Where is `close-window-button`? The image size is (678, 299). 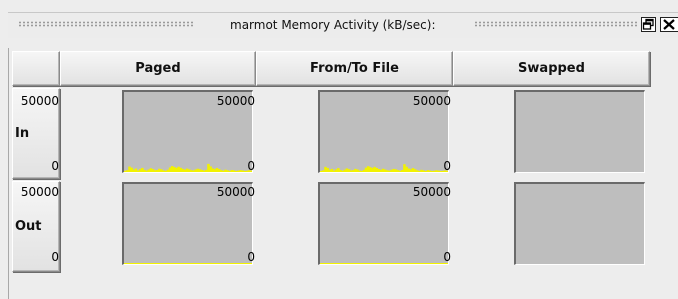 close-window-button is located at coordinates (669, 24).